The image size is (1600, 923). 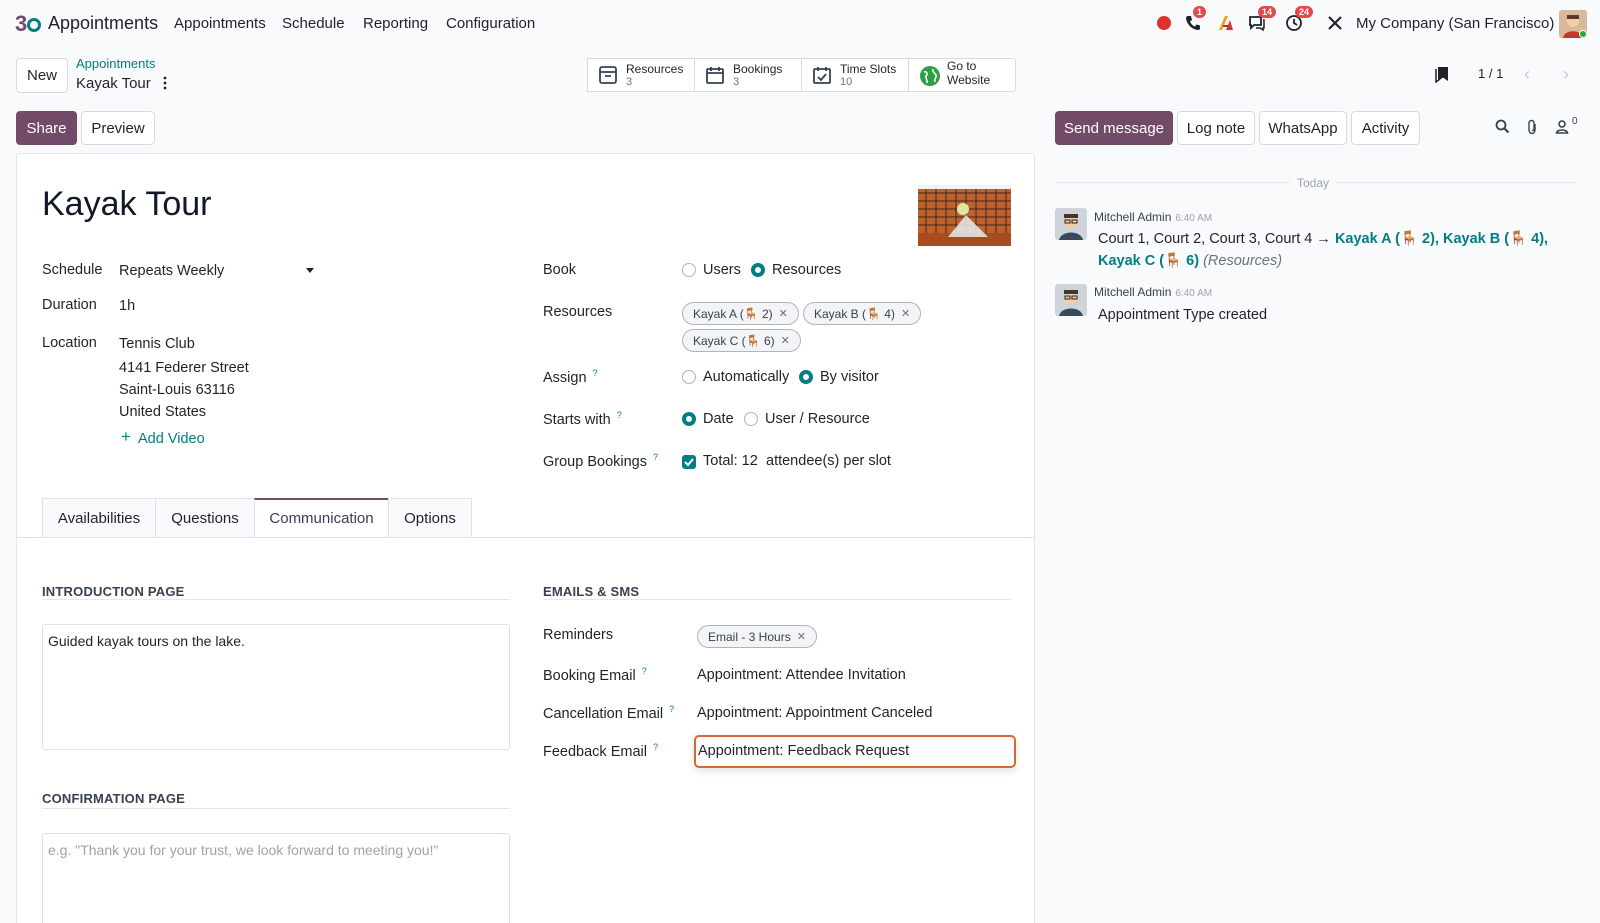 I want to click on group-total: Total: 12, so click(x=730, y=461).